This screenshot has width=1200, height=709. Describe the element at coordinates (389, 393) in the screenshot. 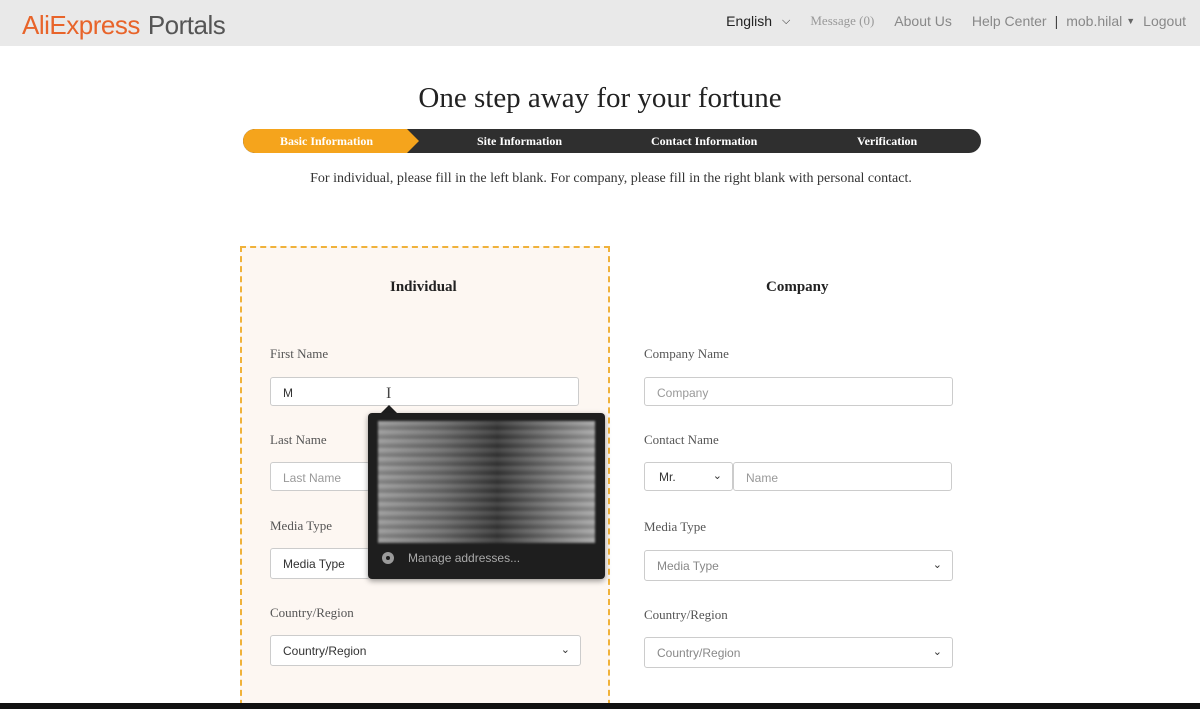

I see `text-cursor-icon: I` at that location.